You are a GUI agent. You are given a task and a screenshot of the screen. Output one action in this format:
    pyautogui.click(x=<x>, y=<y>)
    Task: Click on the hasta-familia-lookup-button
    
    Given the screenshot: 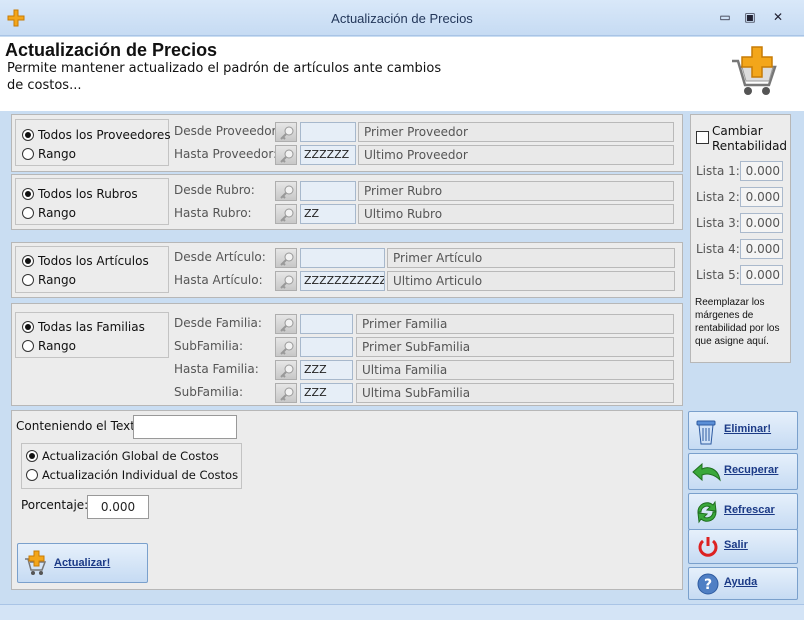 What is the action you would take?
    pyautogui.click(x=286, y=370)
    